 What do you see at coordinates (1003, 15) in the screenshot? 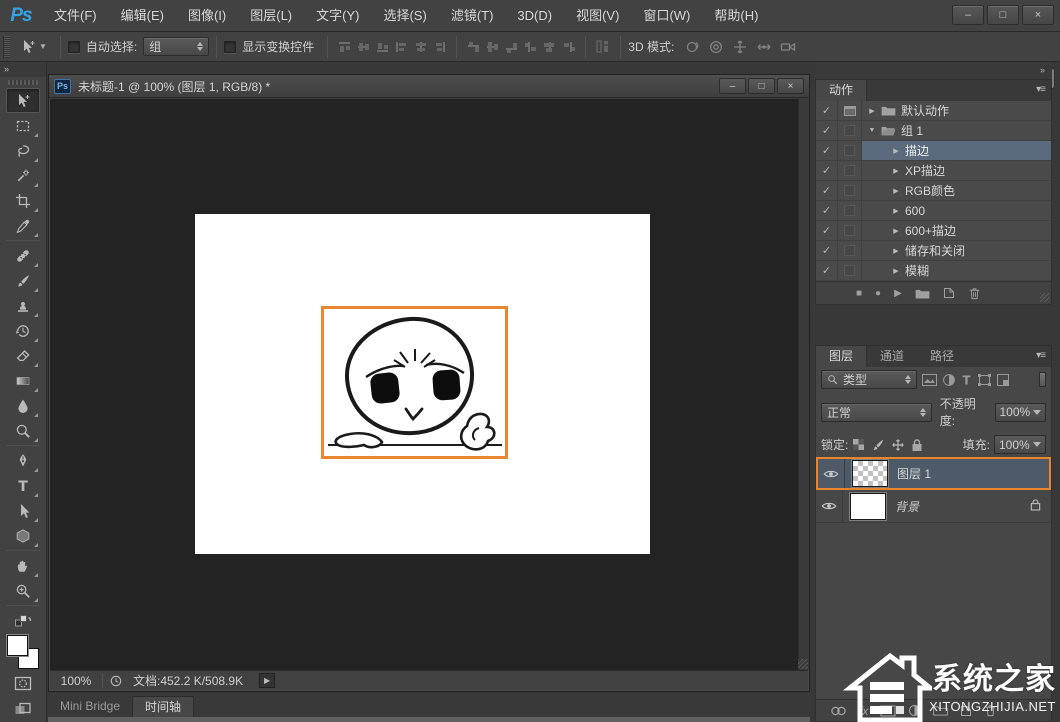
I see `maximize-button: □` at bounding box center [1003, 15].